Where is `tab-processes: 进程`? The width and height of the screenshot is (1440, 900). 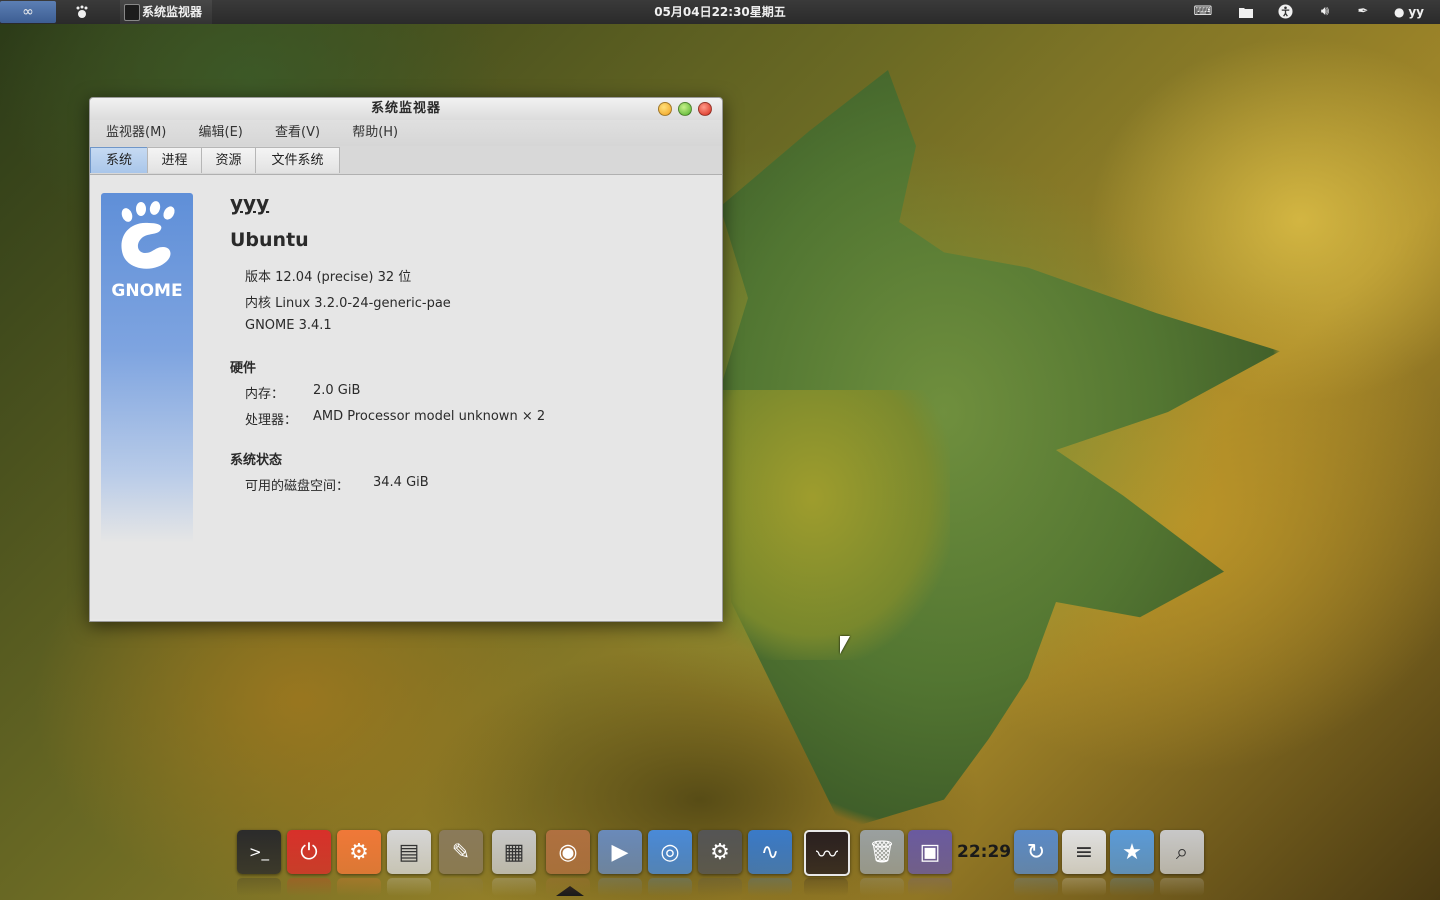 tab-processes: 进程 is located at coordinates (174, 160).